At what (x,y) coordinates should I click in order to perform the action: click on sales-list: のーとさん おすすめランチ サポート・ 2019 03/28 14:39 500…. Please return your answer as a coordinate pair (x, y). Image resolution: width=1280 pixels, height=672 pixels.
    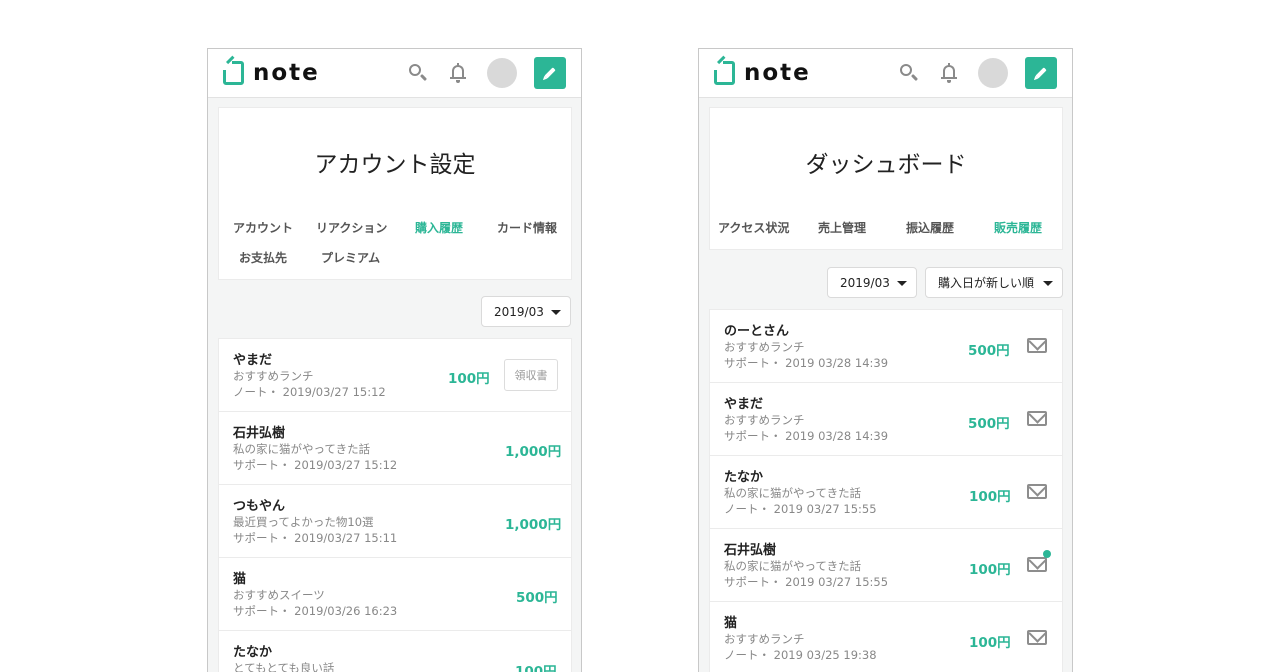
    Looking at the image, I should click on (886, 490).